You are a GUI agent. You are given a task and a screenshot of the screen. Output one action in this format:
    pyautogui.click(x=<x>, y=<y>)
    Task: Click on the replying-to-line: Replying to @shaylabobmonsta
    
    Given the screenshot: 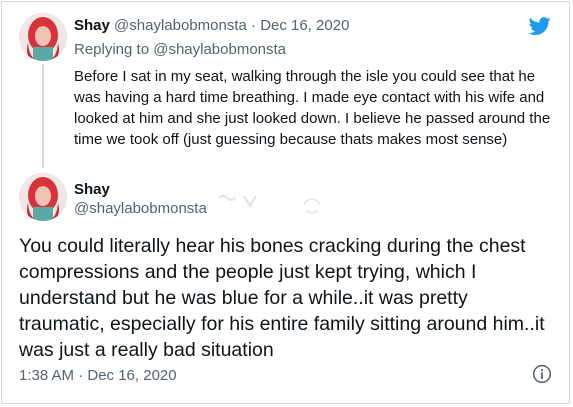 What is the action you would take?
    pyautogui.click(x=180, y=49)
    